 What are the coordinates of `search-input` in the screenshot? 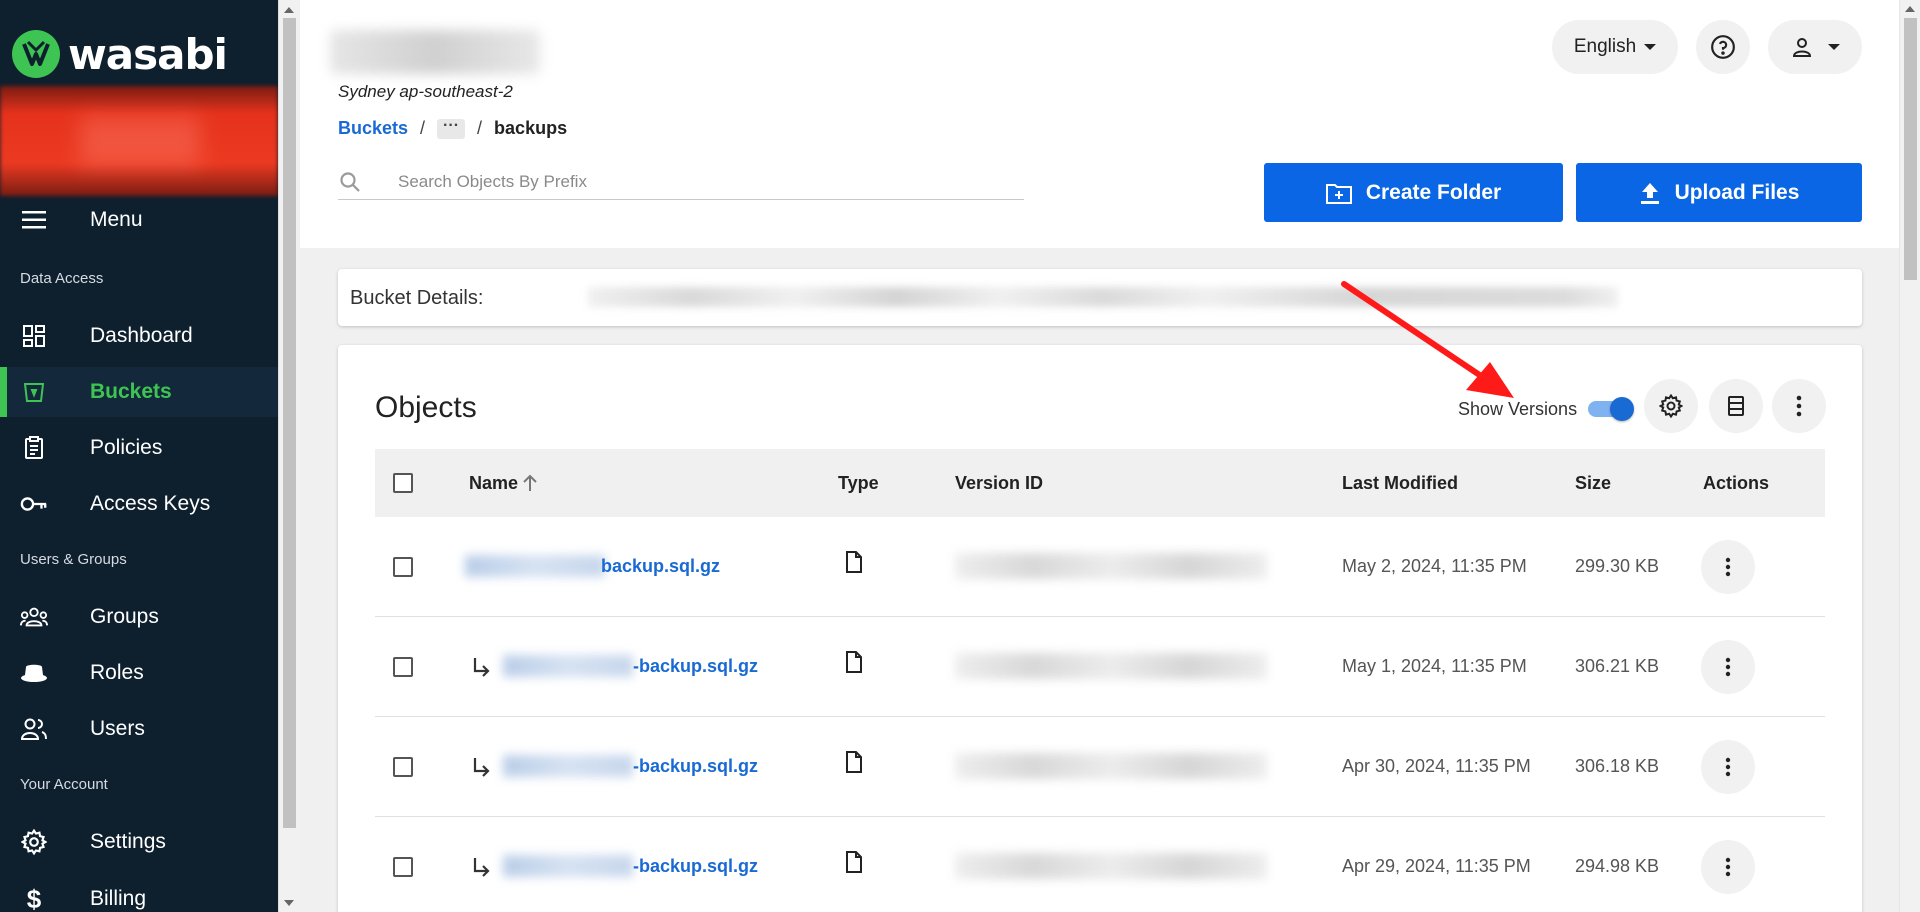 It's located at (688, 181).